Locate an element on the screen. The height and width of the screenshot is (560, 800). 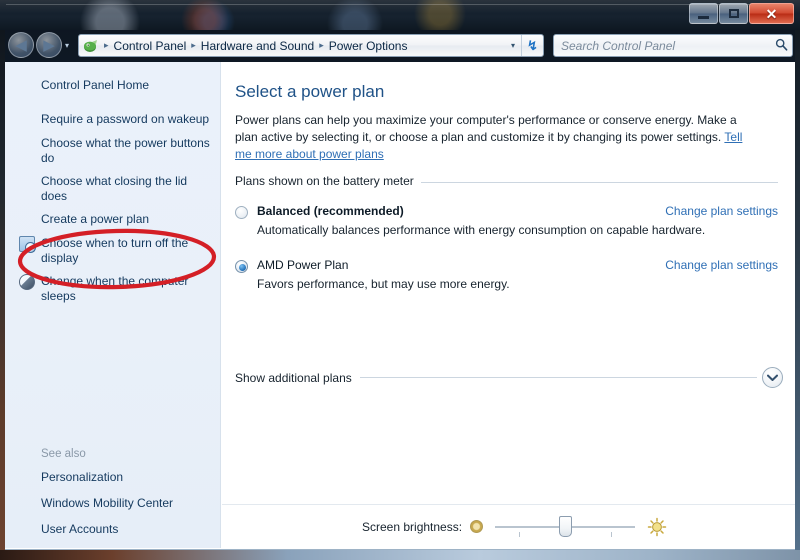
close-button: ✕ is located at coordinates (771, 13).